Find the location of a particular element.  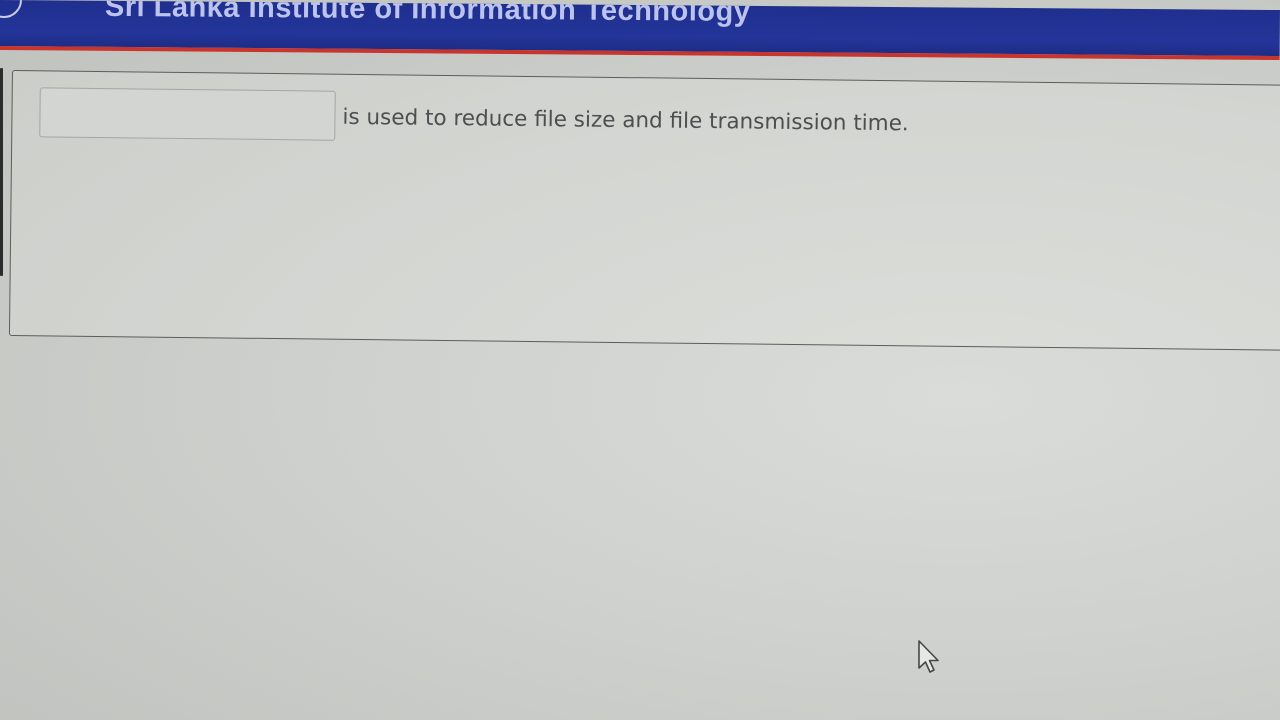

panel-edge-indicator is located at coordinates (1, 172).